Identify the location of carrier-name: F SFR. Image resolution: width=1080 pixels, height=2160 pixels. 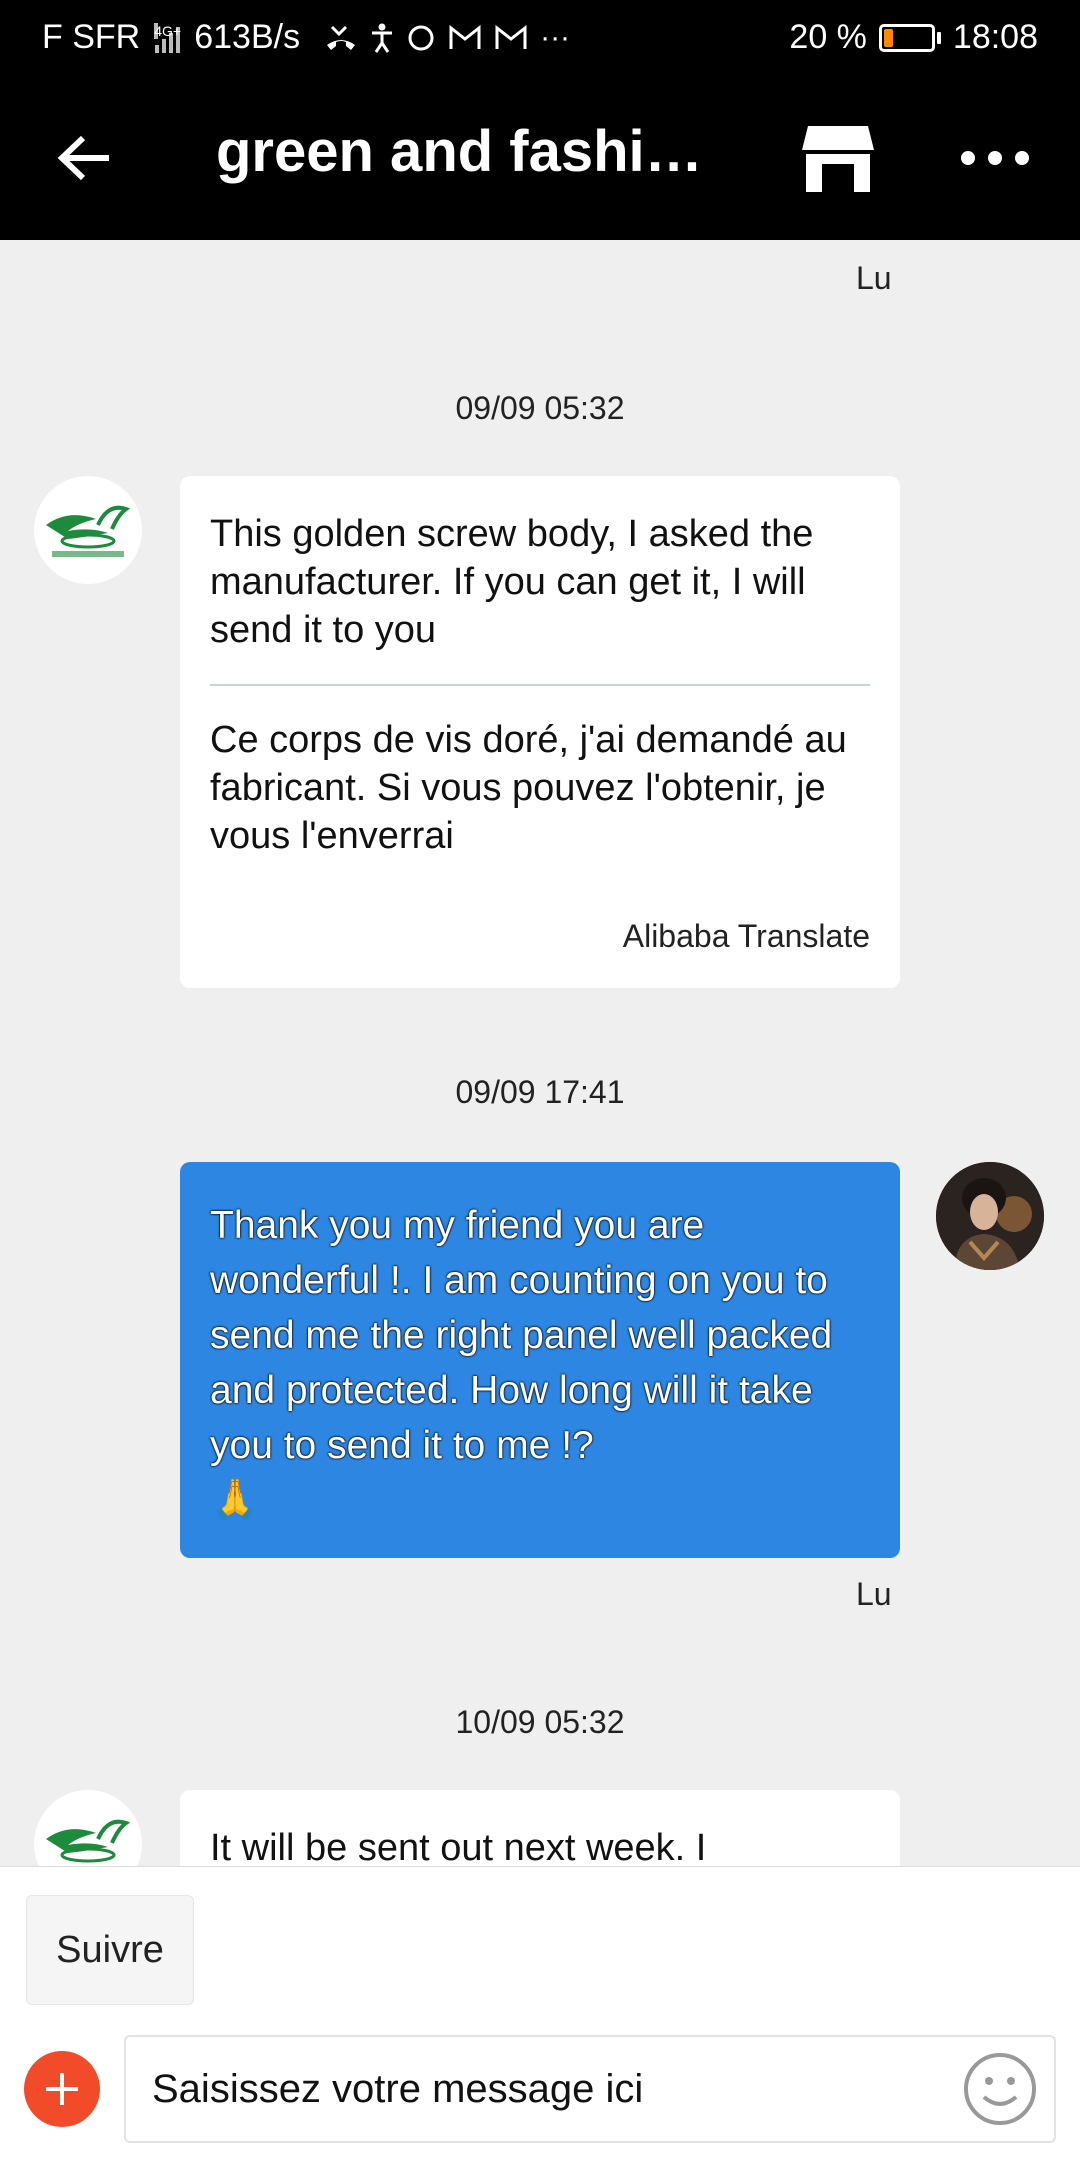
(91, 37).